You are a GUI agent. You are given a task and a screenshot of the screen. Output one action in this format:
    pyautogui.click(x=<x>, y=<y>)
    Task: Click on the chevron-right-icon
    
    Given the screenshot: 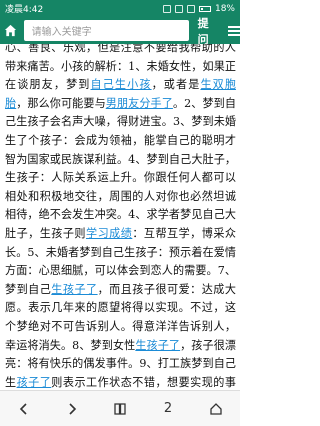 What is the action you would take?
    pyautogui.click(x=73, y=408)
    